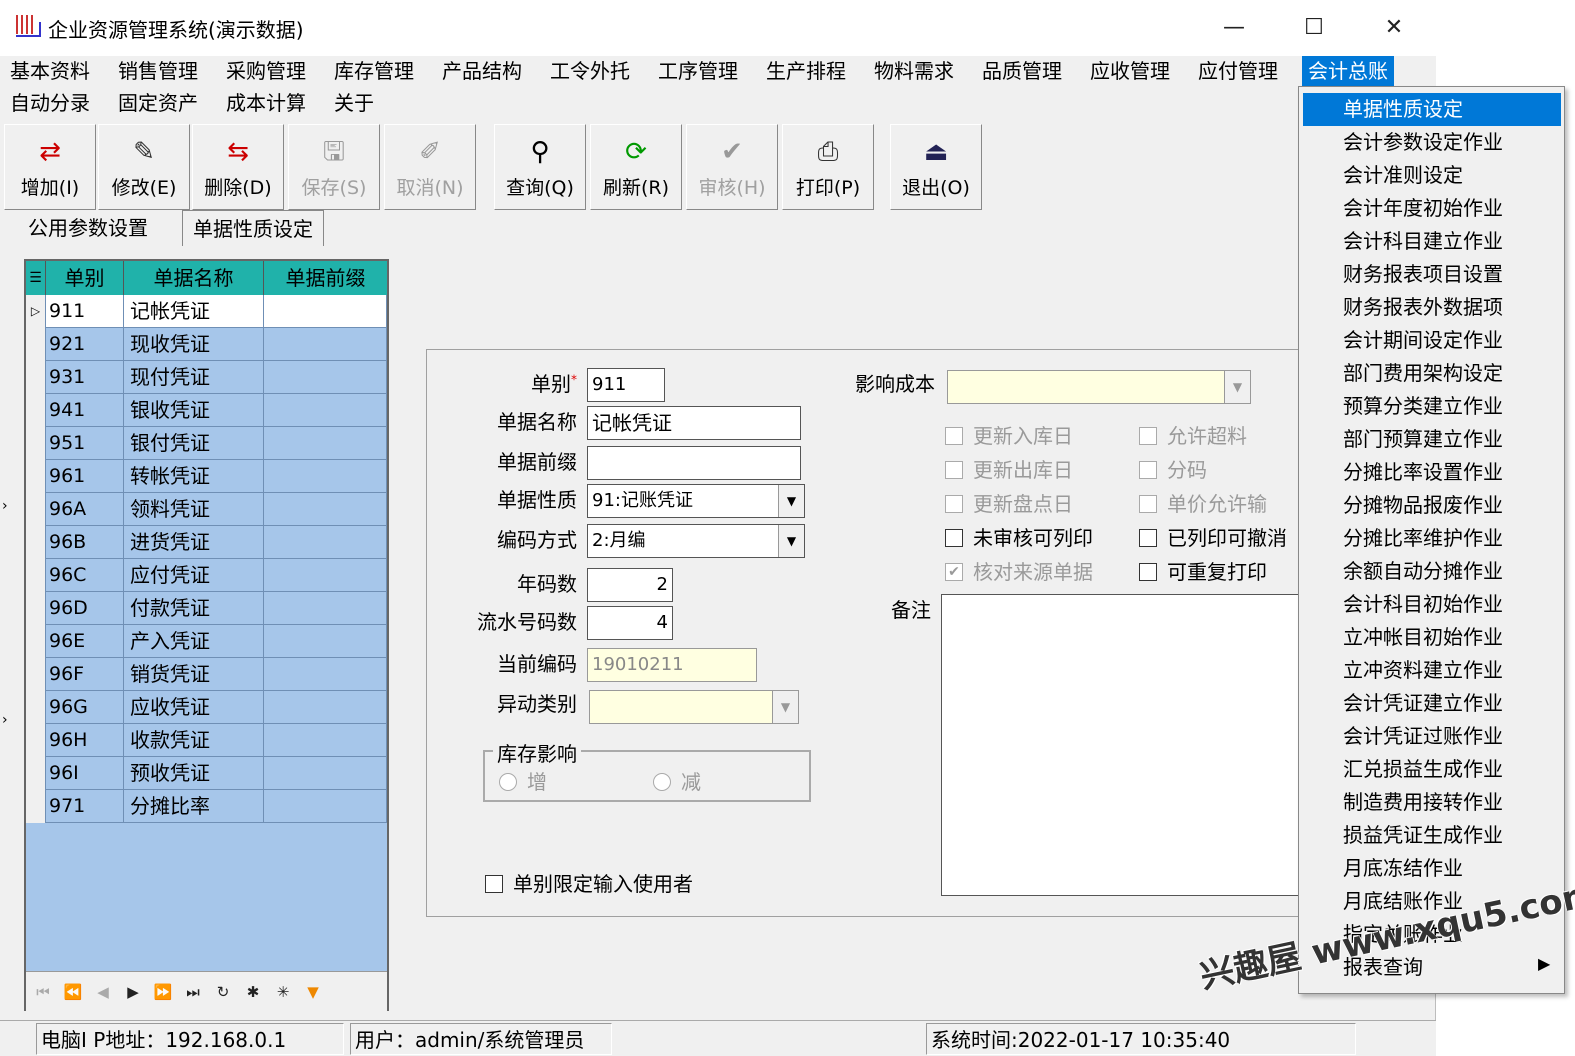 The height and width of the screenshot is (1056, 1575). What do you see at coordinates (85, 608) in the screenshot?
I see `cell-code: 96D` at bounding box center [85, 608].